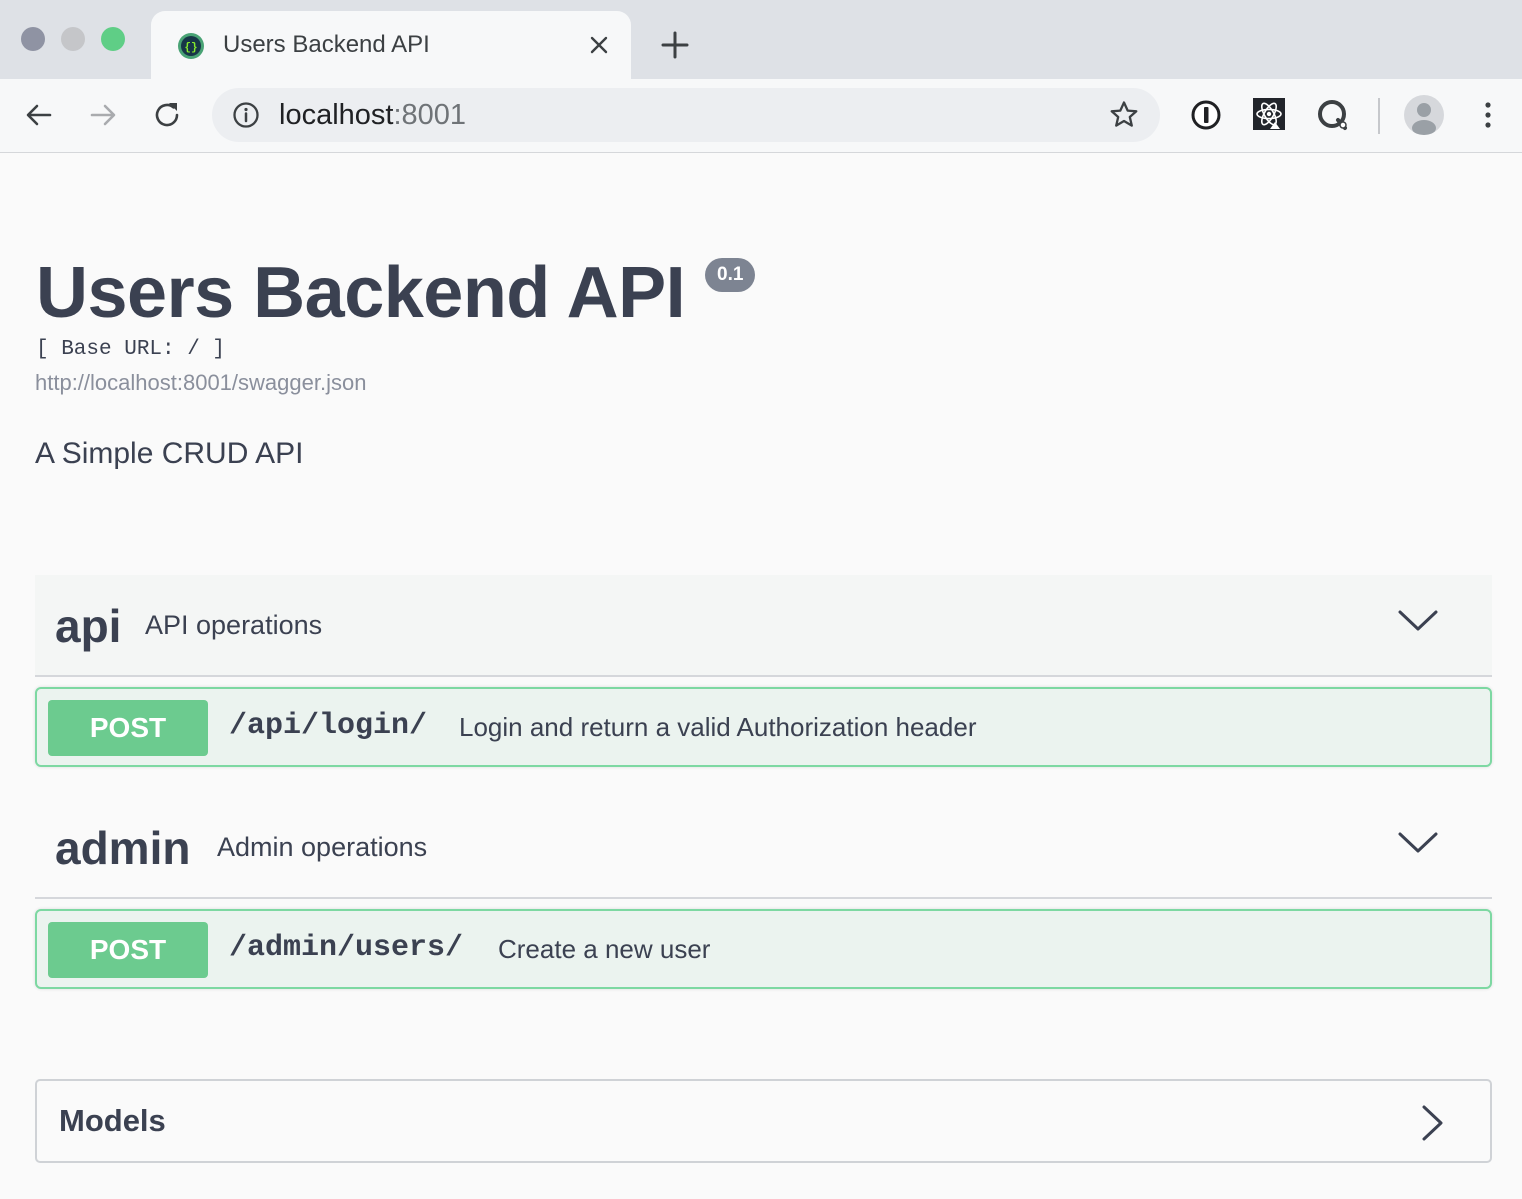 Image resolution: width=1522 pixels, height=1199 pixels. I want to click on browser-tab: {} Users Backend API, so click(391, 45).